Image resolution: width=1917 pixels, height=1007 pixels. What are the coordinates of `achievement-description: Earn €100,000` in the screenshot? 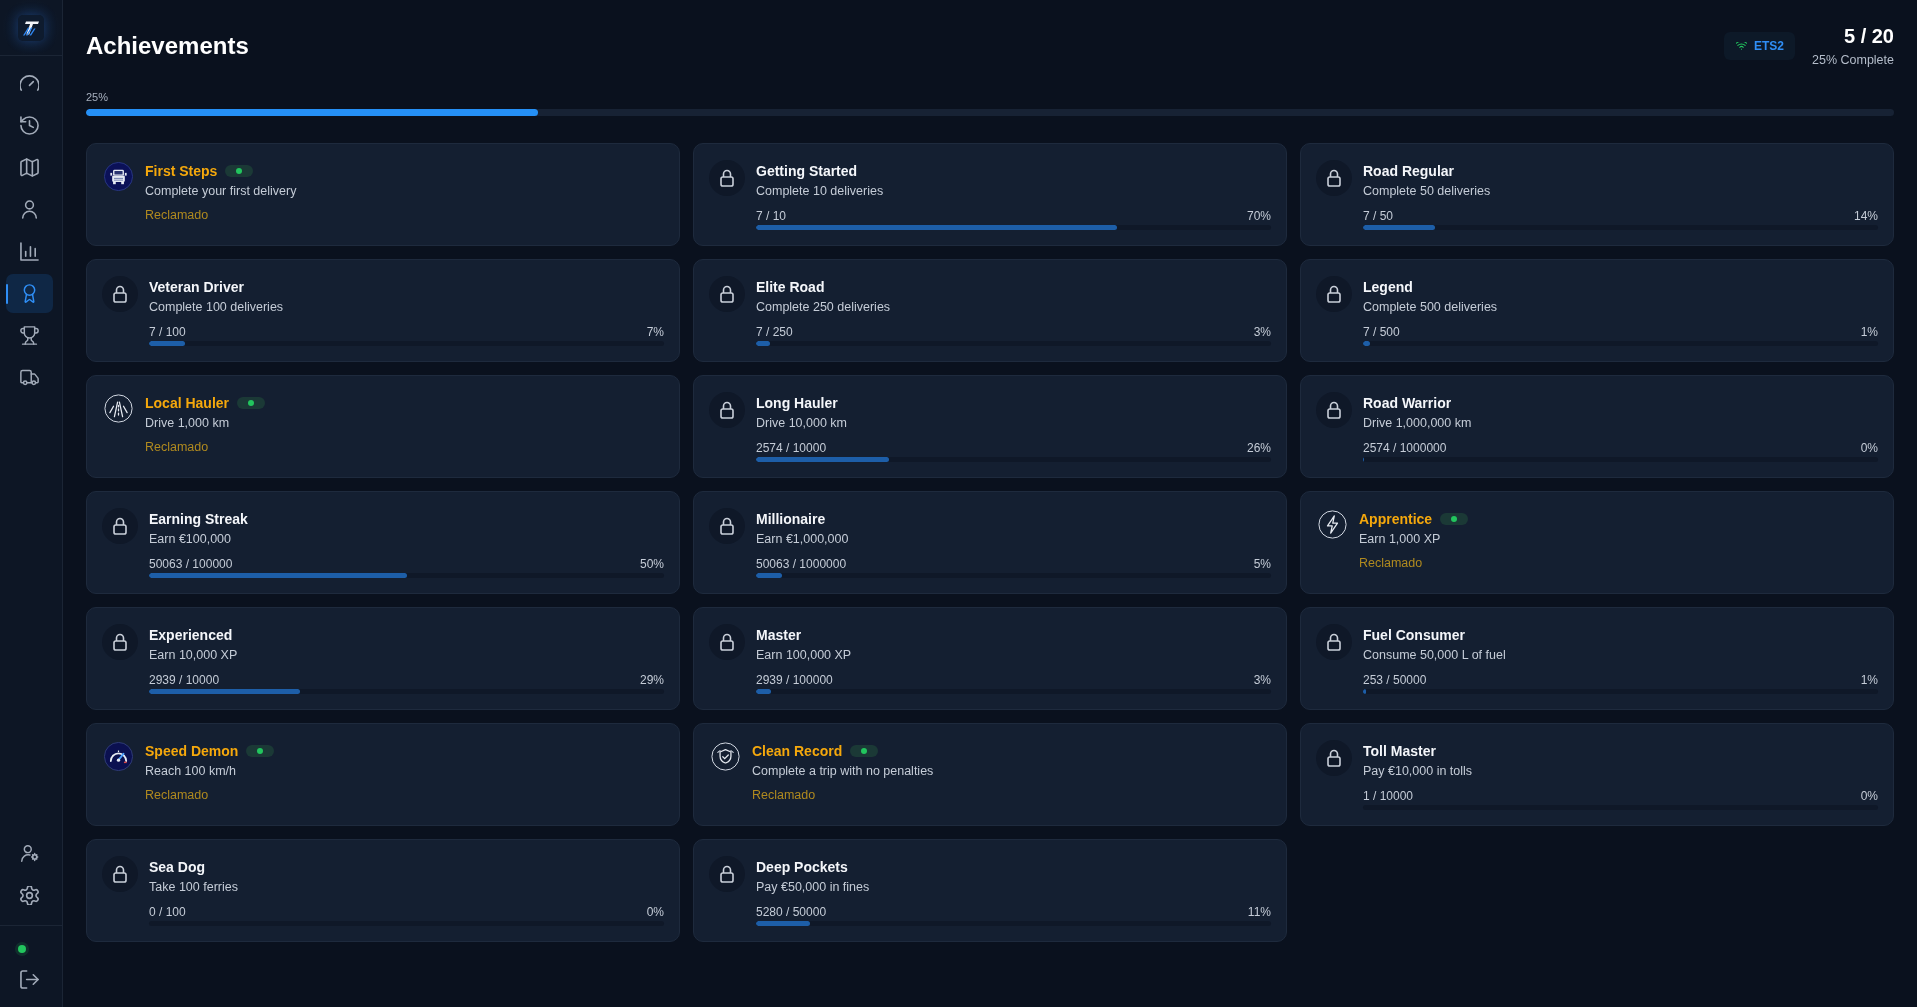 It's located at (190, 539).